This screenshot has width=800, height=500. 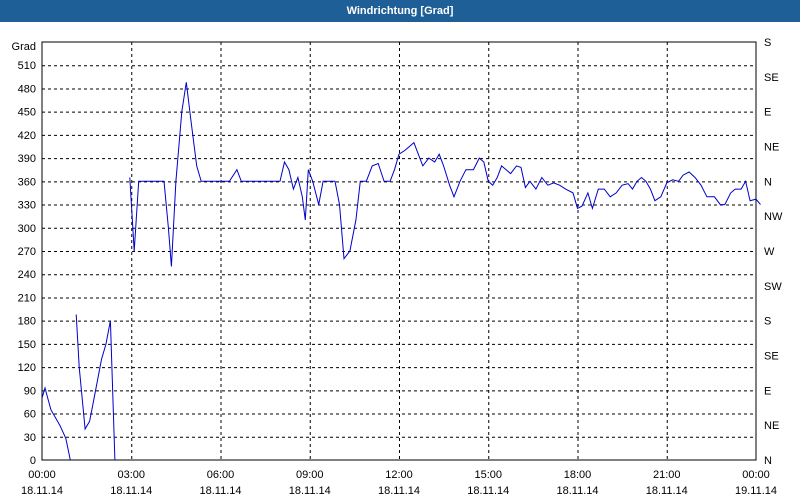 What do you see at coordinates (27, 345) in the screenshot?
I see `y-tick-label-5: 150` at bounding box center [27, 345].